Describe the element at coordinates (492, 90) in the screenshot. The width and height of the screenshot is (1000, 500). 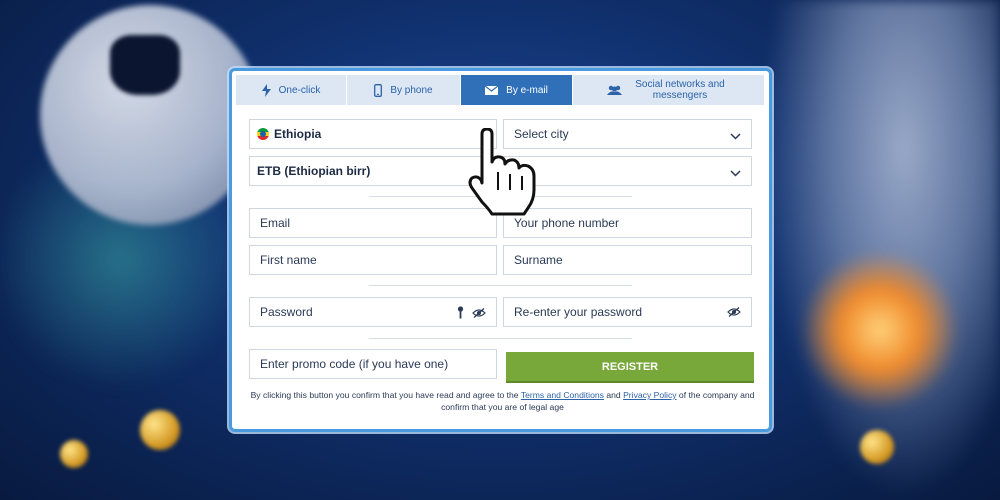
I see `envelope-icon` at that location.